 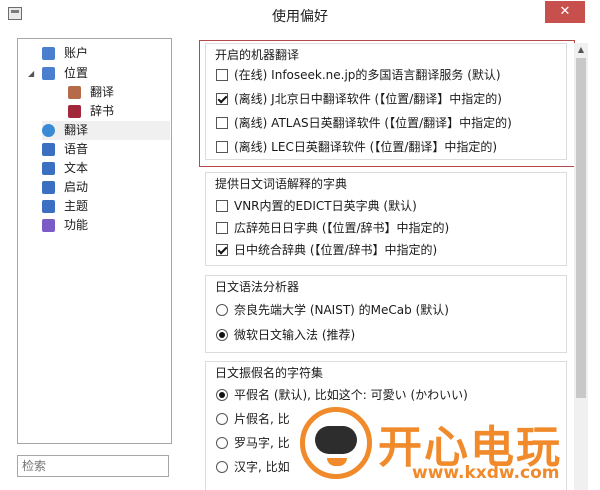 What do you see at coordinates (48, 225) in the screenshot?
I see `gear-icon` at bounding box center [48, 225].